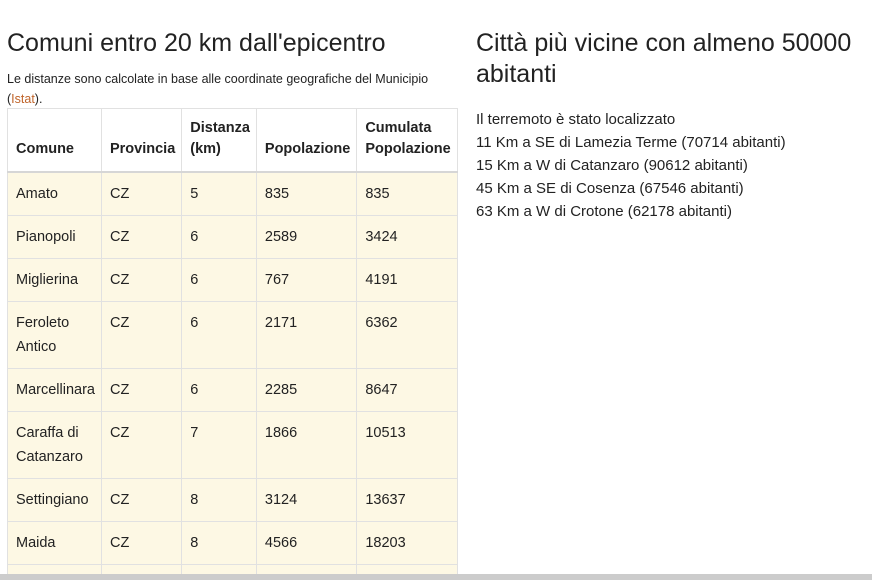 The width and height of the screenshot is (872, 580). Describe the element at coordinates (612, 165) in the screenshot. I see `list-item: 15 Km a W di Catanzaro (90612 abitanti)` at that location.